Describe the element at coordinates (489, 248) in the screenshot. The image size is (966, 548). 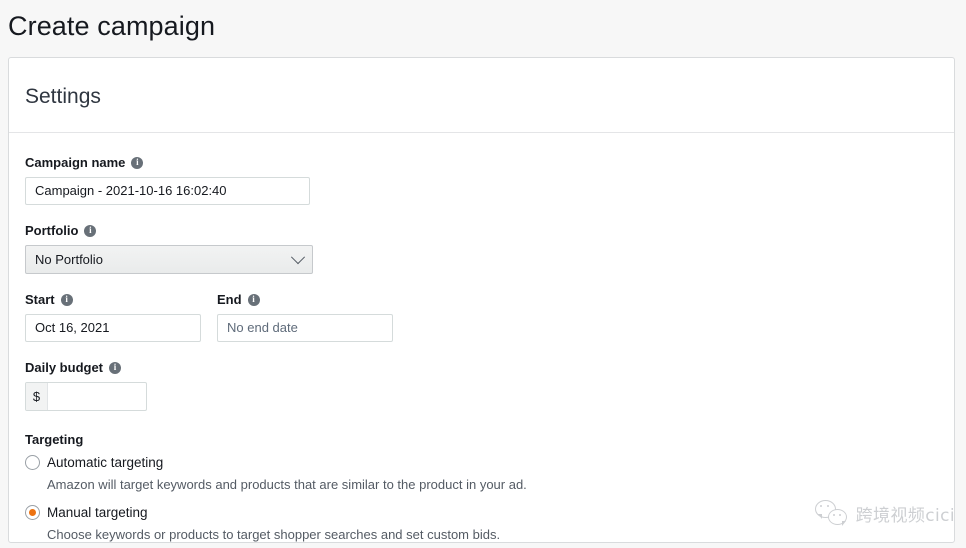
I see `portfolio-field: Portfolio No Portfolio` at that location.